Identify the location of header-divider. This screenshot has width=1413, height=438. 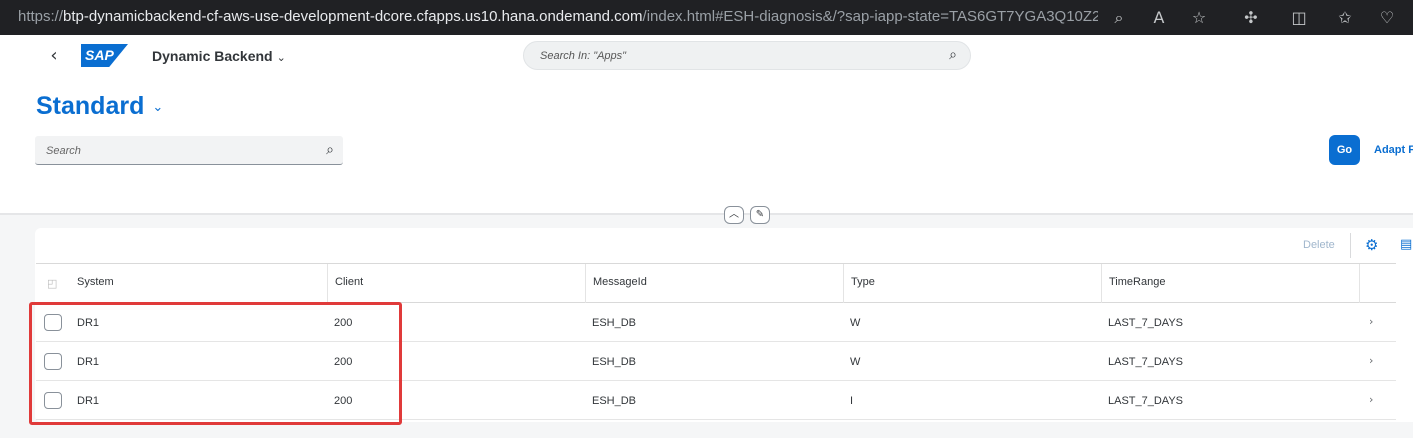
(706, 214).